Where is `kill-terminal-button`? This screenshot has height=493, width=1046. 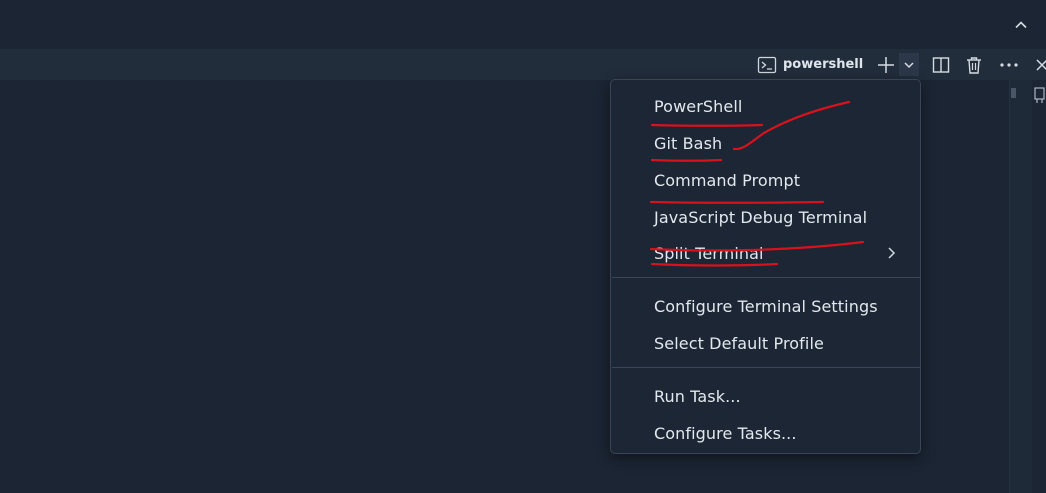
kill-terminal-button is located at coordinates (974, 64).